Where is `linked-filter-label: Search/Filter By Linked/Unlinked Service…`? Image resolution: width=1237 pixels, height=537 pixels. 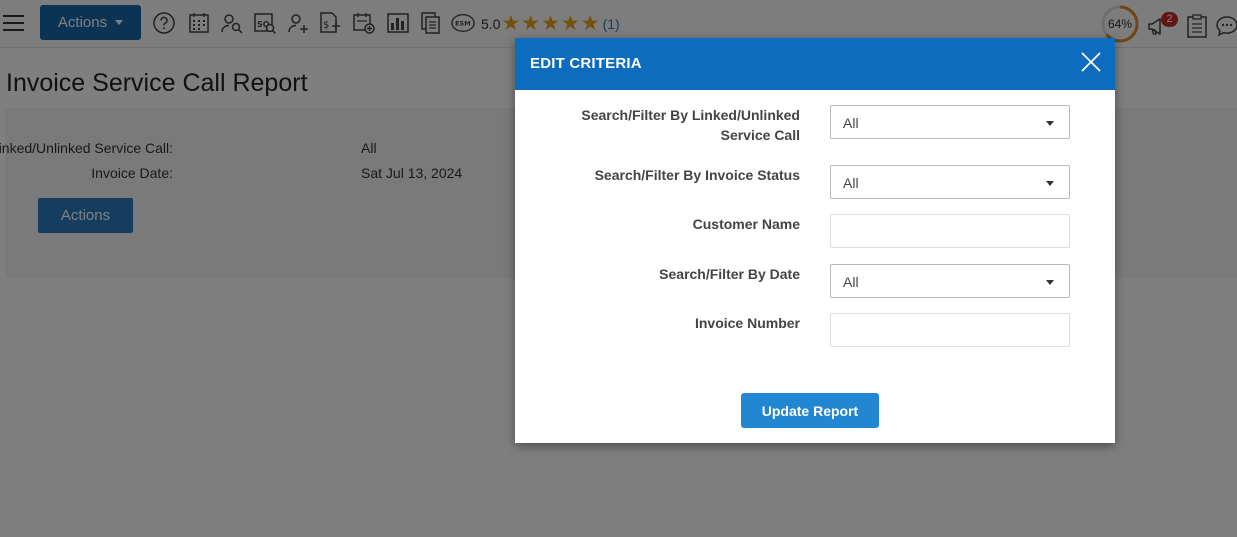
linked-filter-label: Search/Filter By Linked/Unlinked Service… is located at coordinates (690, 125).